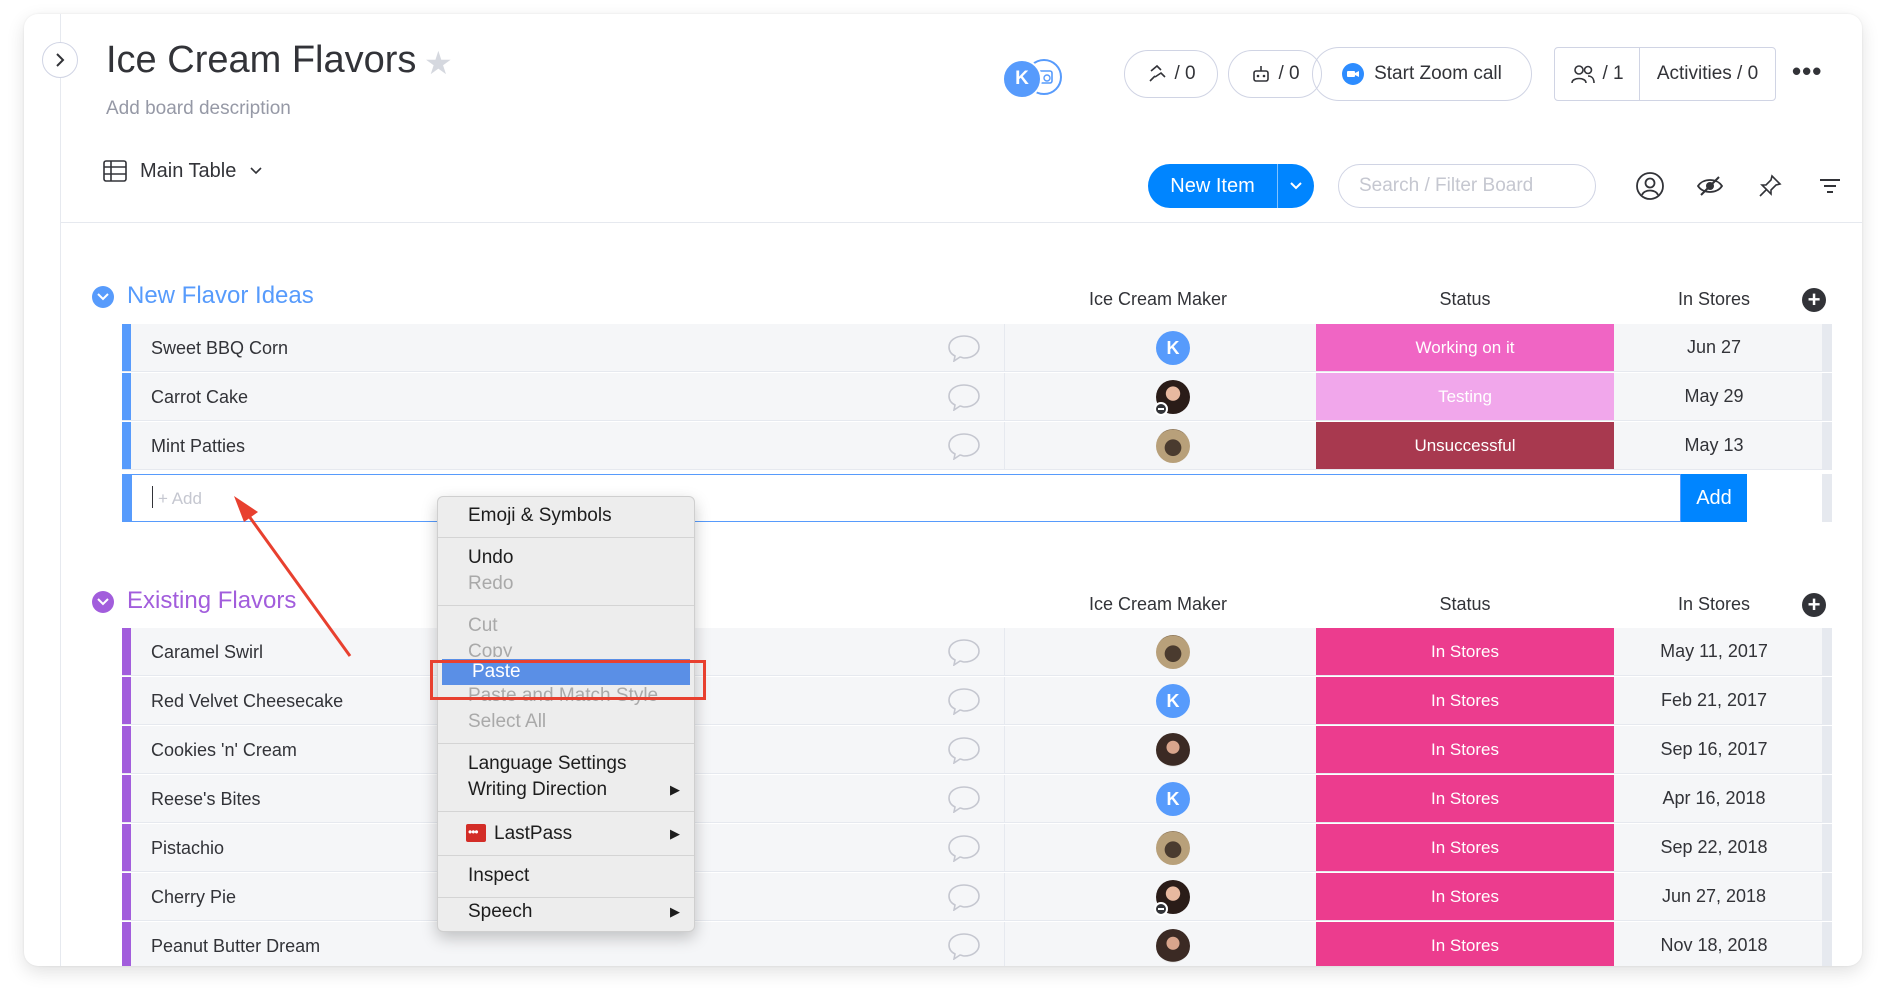  I want to click on activities-button: Activities / 0, so click(1707, 74).